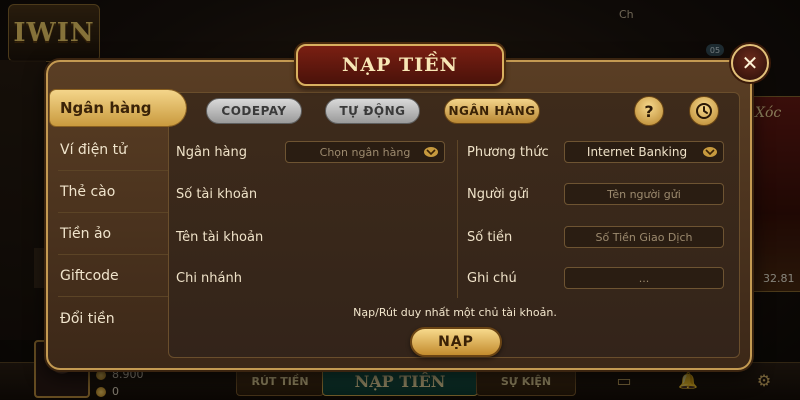 Image resolution: width=800 pixels, height=400 pixels. What do you see at coordinates (455, 312) in the screenshot?
I see `notice-text: Nạp/Rút duy nhất một chủ tài khoản.` at bounding box center [455, 312].